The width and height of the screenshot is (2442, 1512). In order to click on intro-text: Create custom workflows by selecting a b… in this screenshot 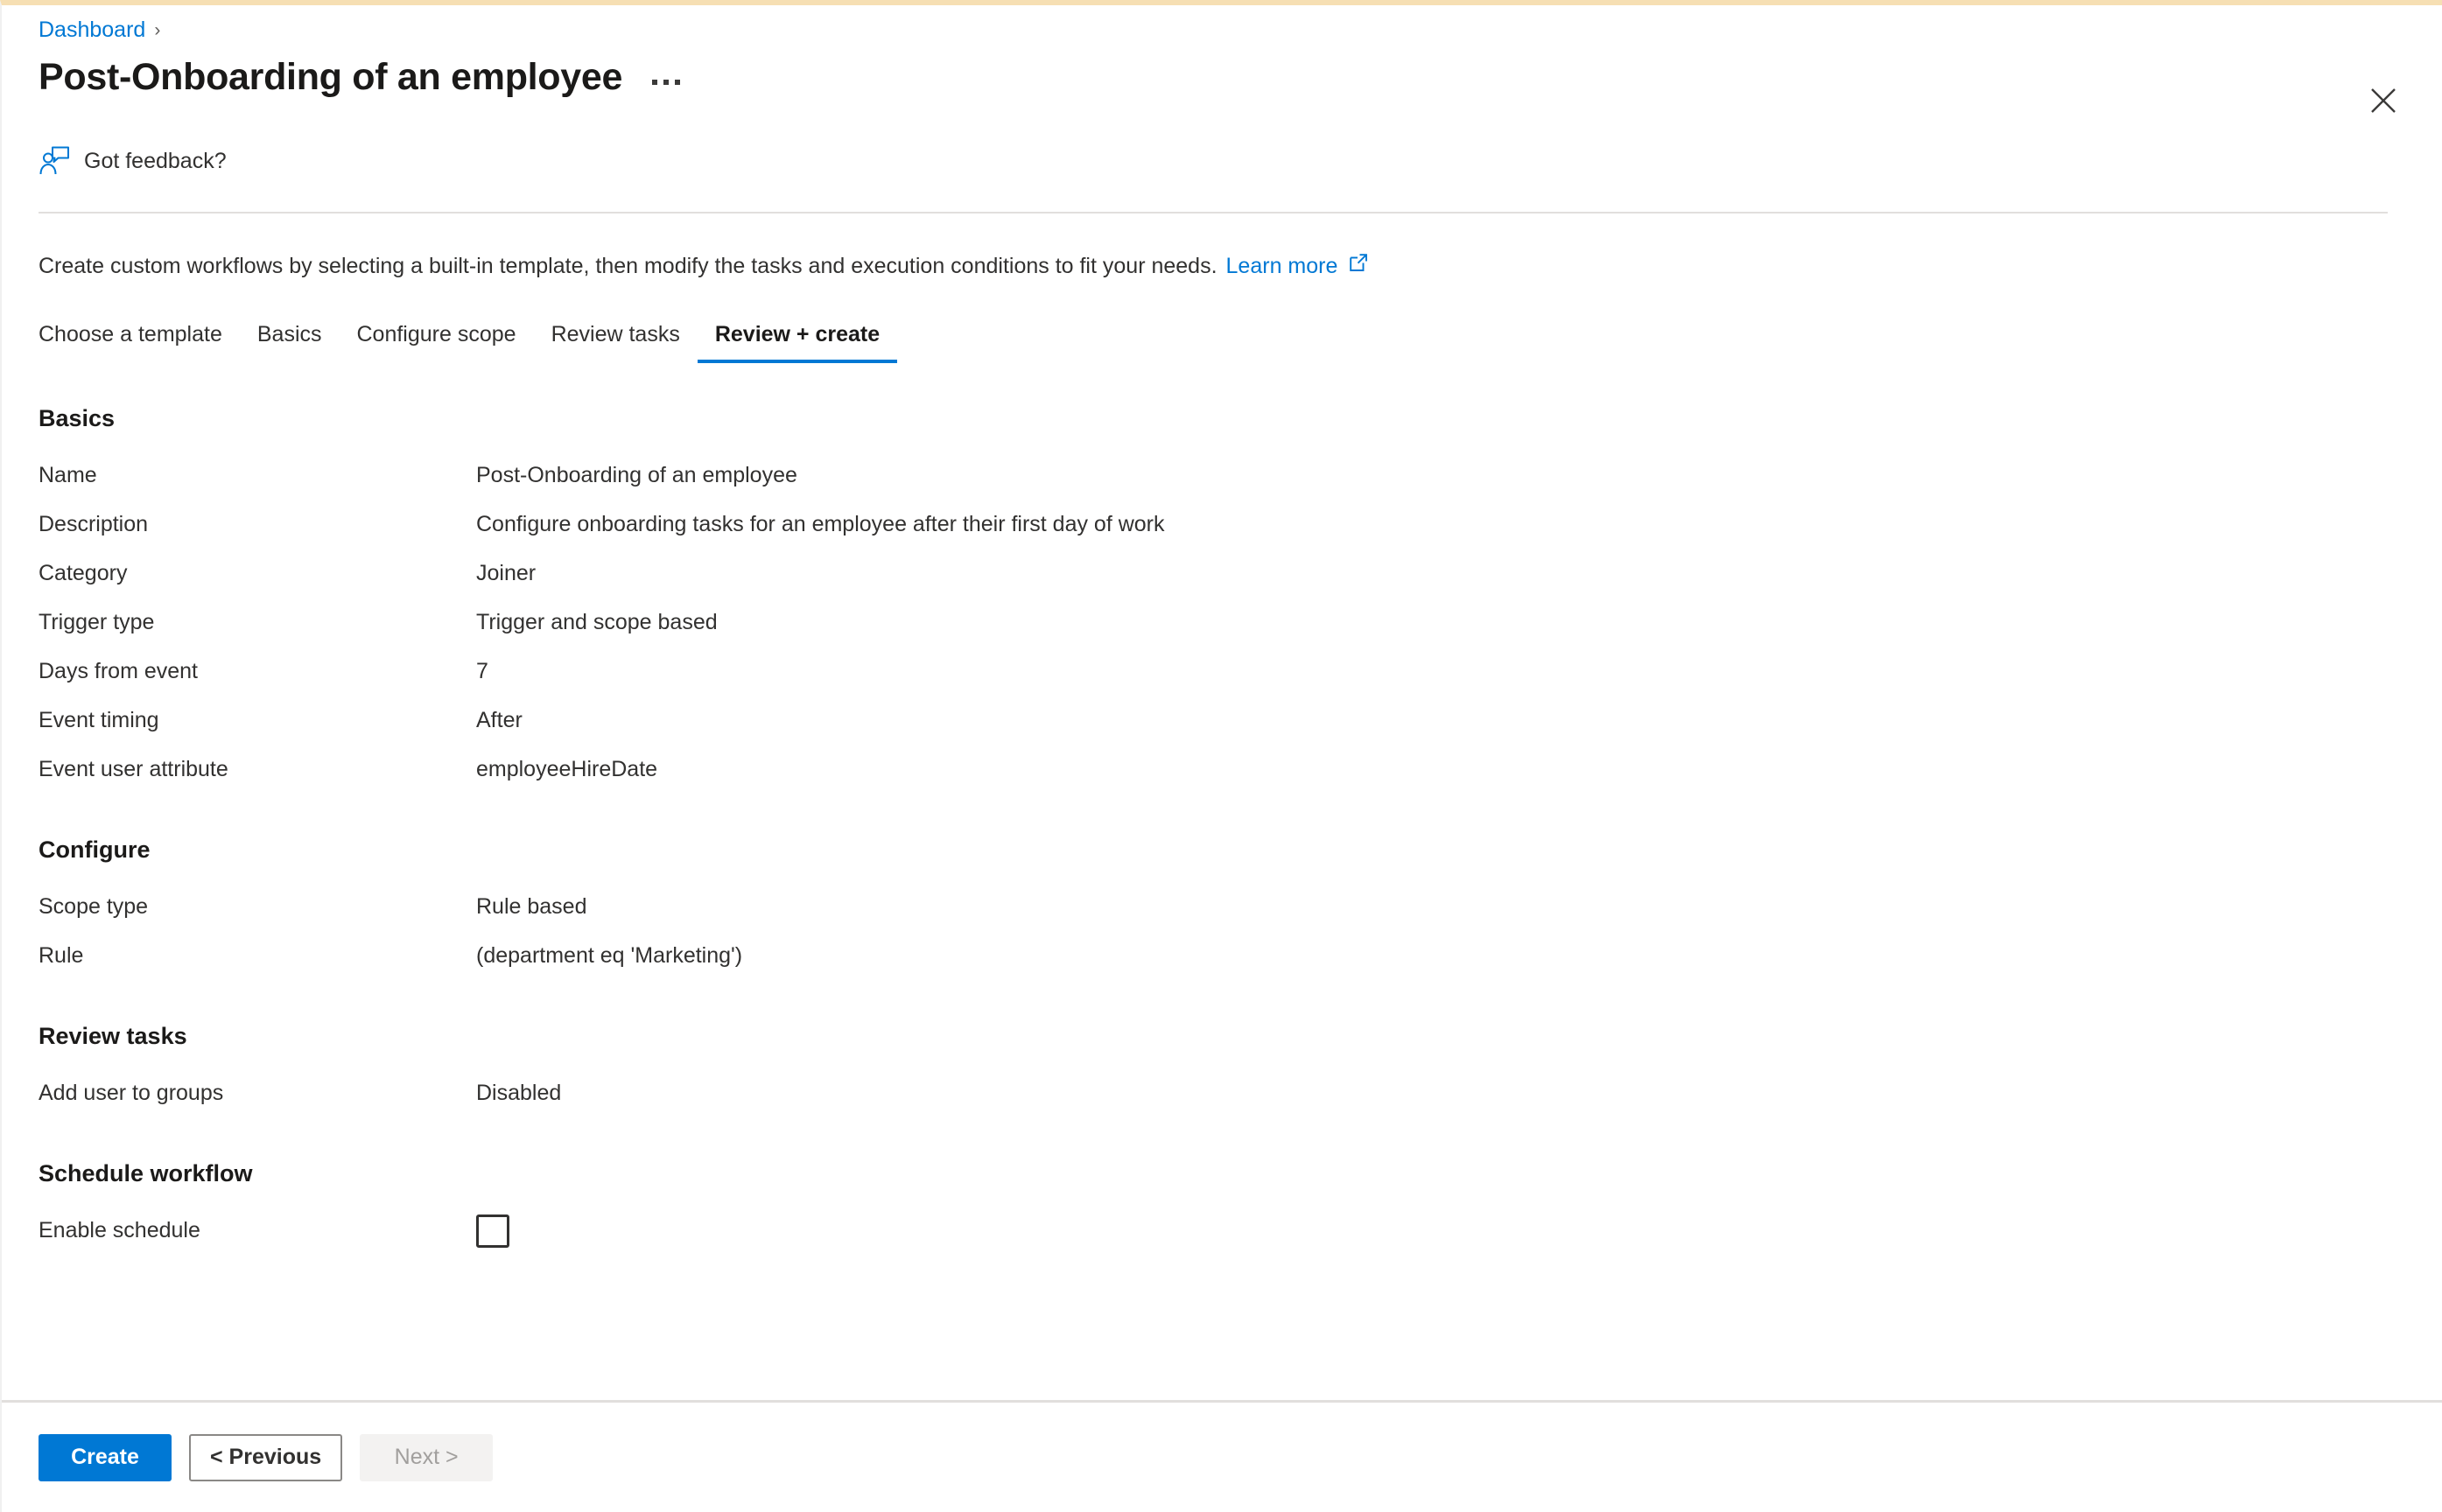, I will do `click(628, 266)`.